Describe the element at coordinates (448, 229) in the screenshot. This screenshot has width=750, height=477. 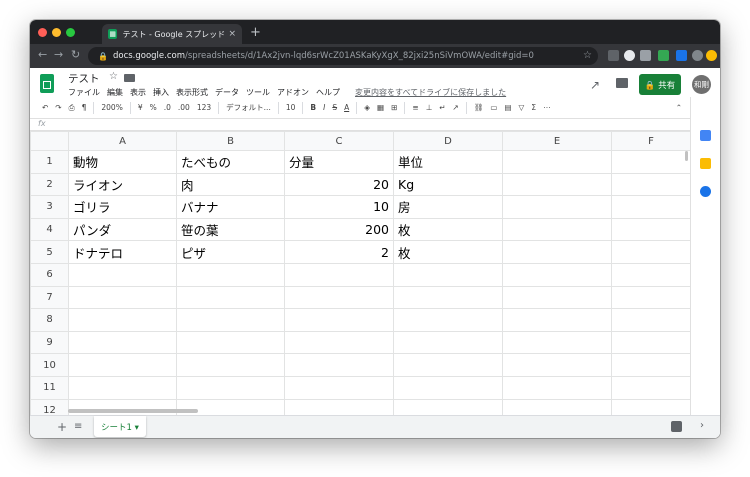
I see `cell: 枚` at that location.